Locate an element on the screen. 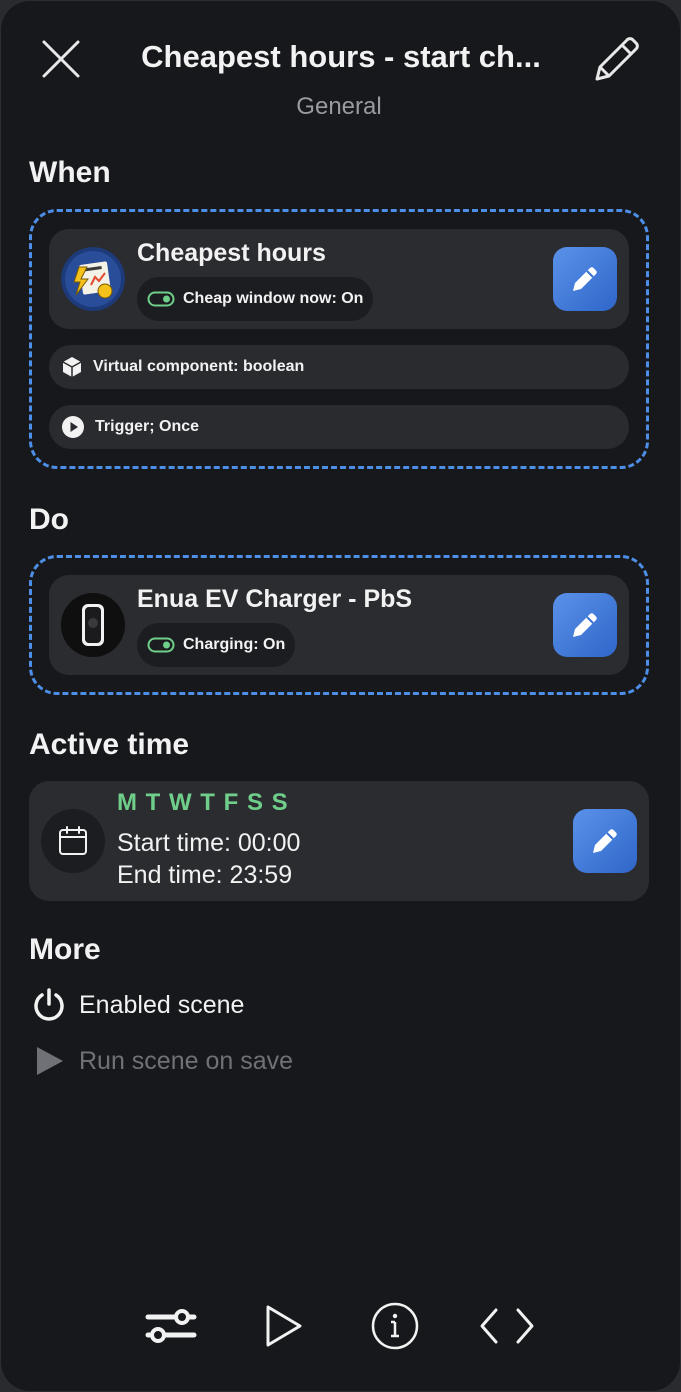  ev-charger-device is located at coordinates (93, 625).